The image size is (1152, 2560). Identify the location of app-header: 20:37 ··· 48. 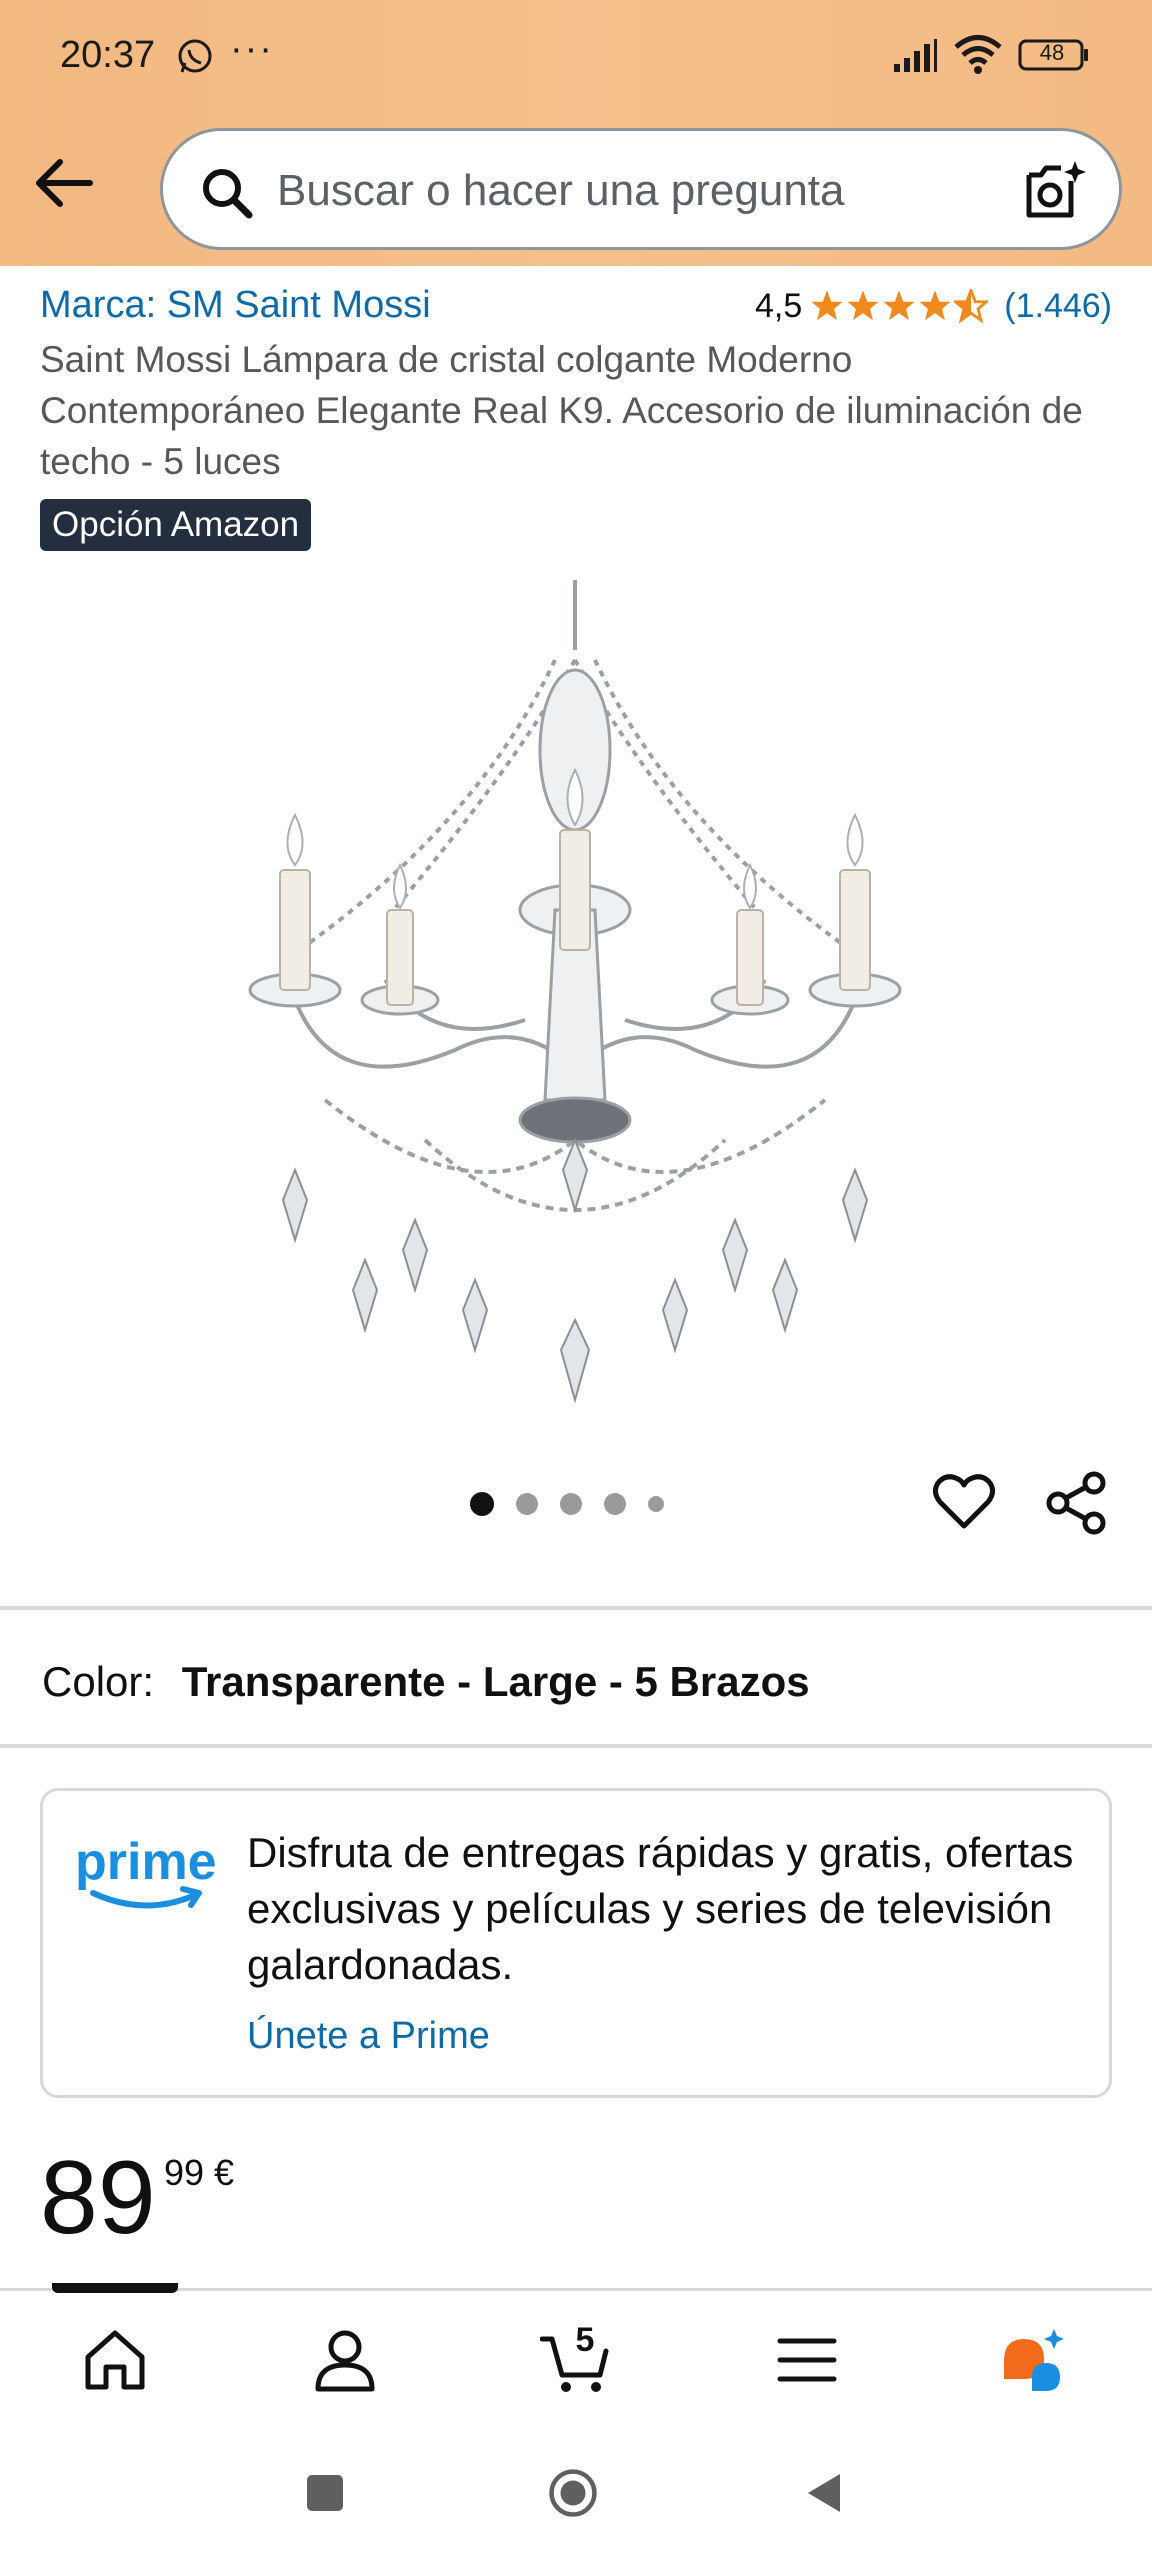
(576, 133).